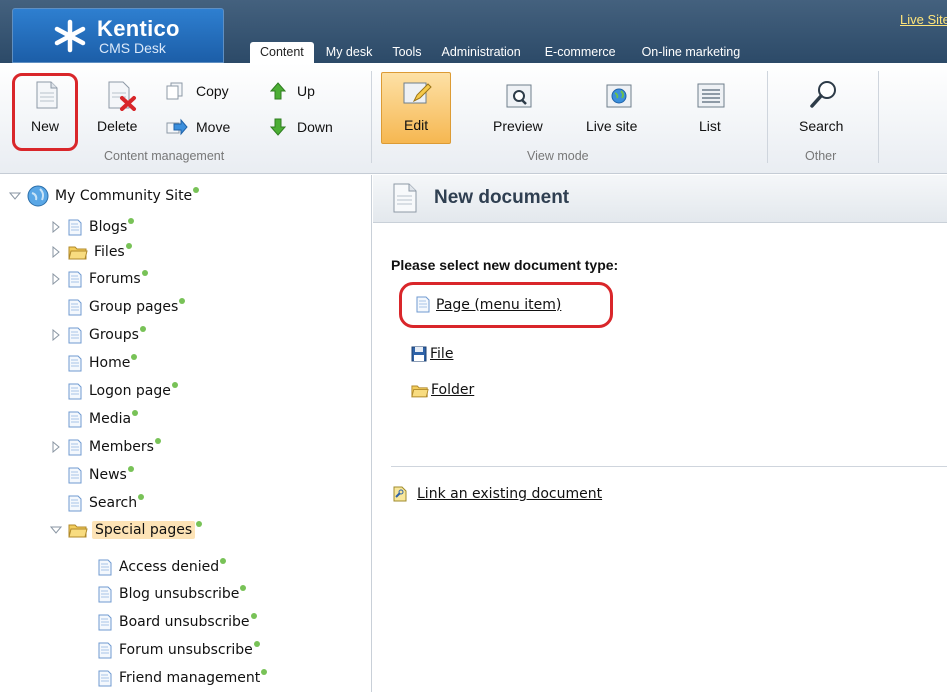 The height and width of the screenshot is (692, 947). I want to click on tree-item-label: Members, so click(121, 447).